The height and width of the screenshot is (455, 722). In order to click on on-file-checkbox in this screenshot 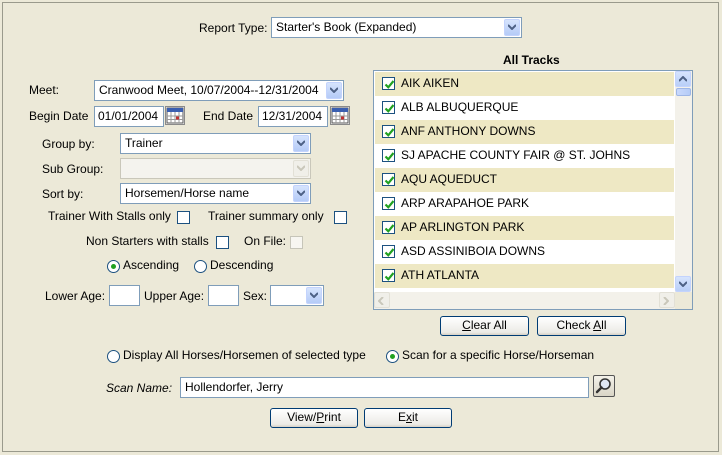, I will do `click(296, 242)`.